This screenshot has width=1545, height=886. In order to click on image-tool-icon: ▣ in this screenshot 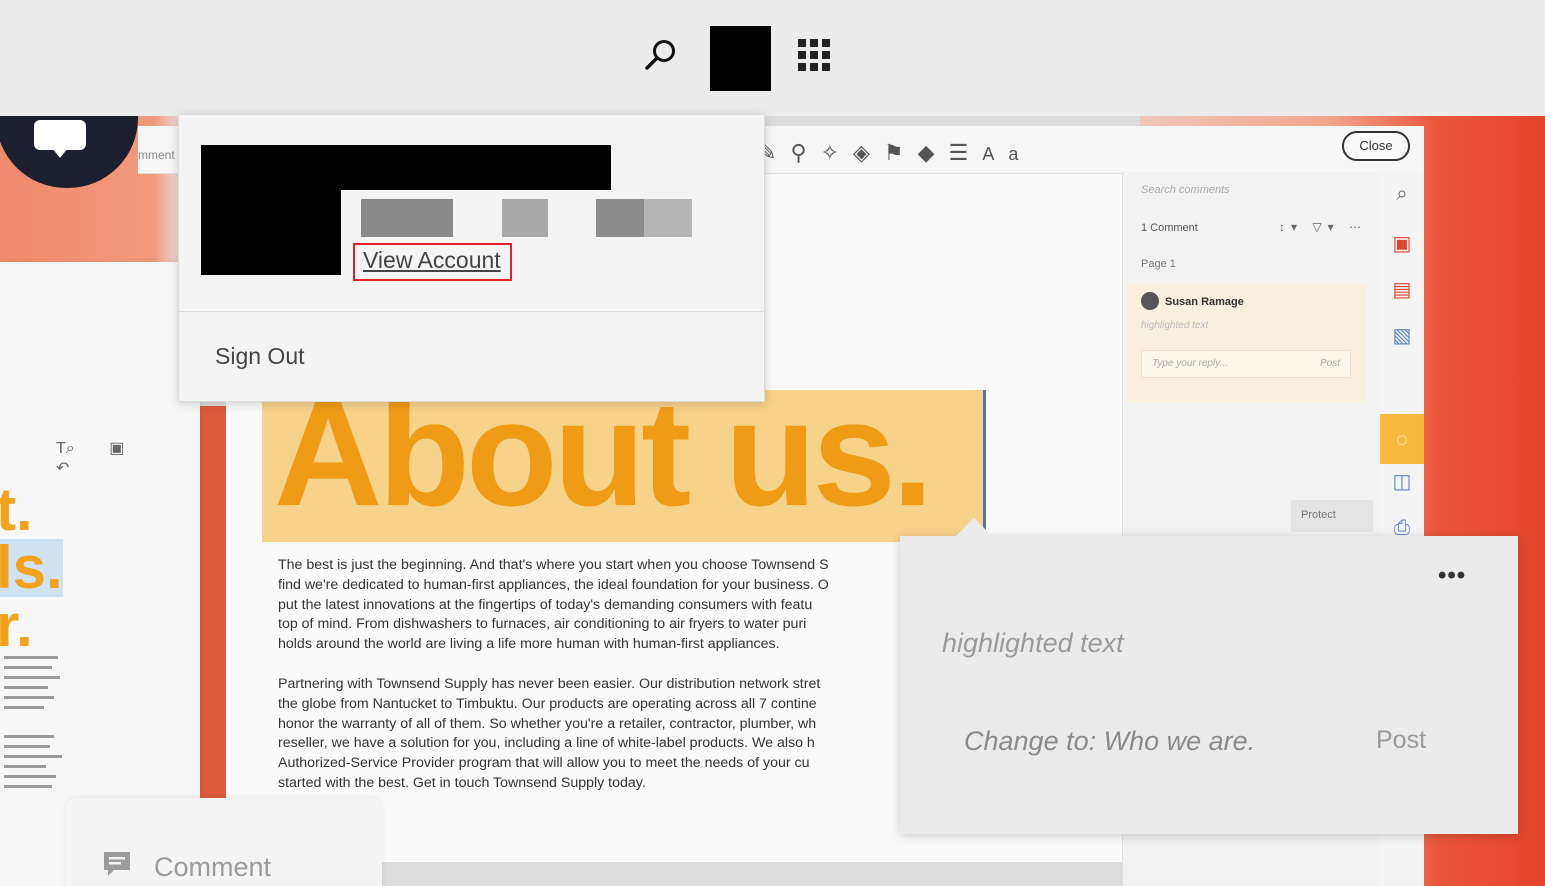, I will do `click(117, 448)`.